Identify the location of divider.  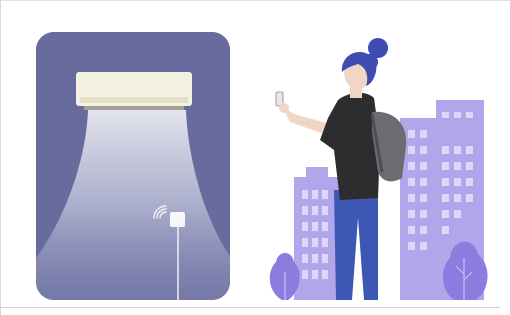
(250, 307).